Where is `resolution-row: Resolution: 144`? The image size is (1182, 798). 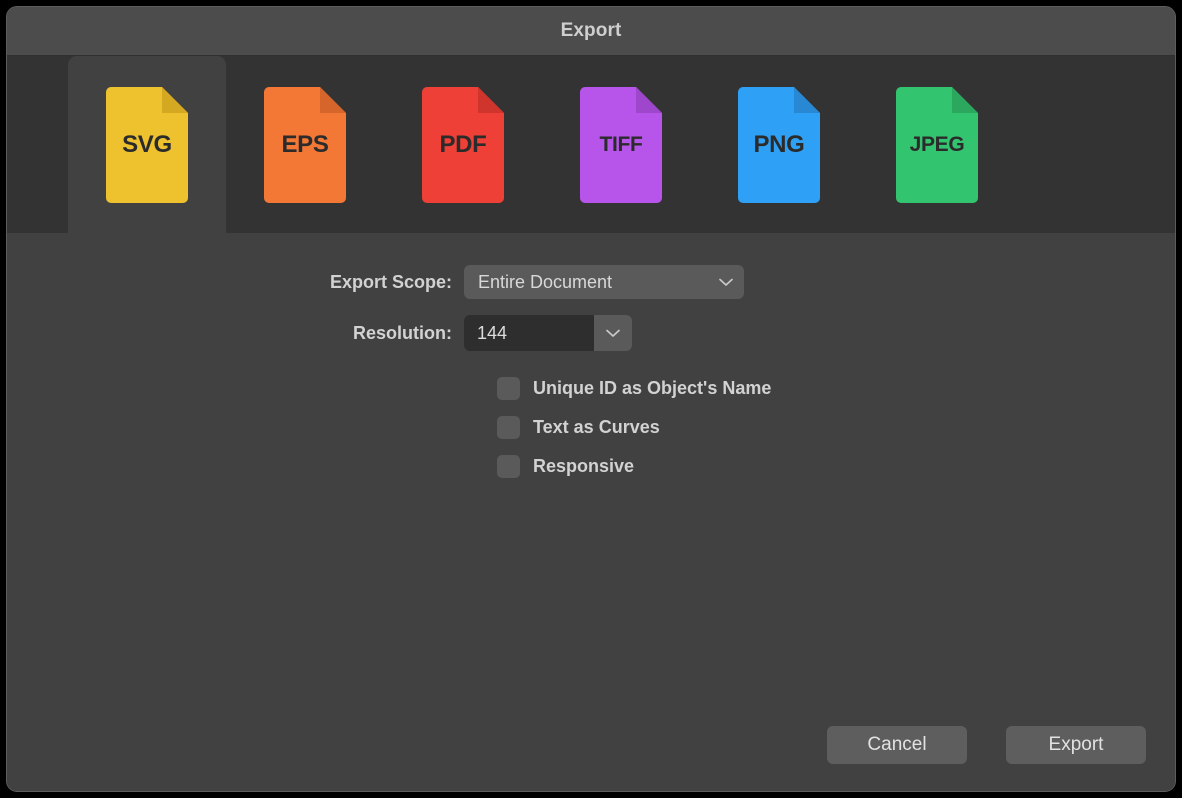 resolution-row: Resolution: 144 is located at coordinates (591, 333).